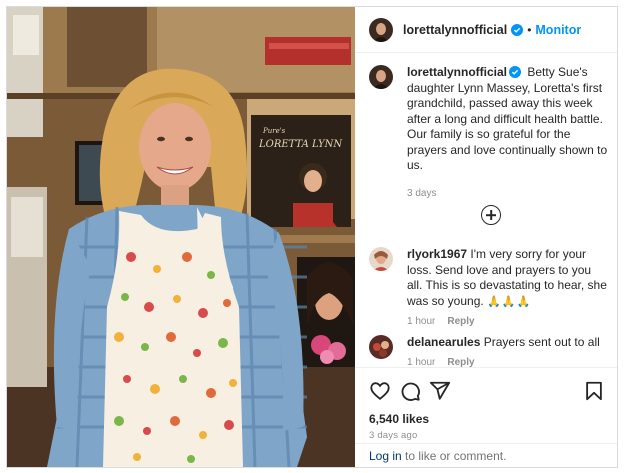 The height and width of the screenshot is (473, 624). Describe the element at coordinates (437, 254) in the screenshot. I see `comment-username: rlyork1967` at that location.